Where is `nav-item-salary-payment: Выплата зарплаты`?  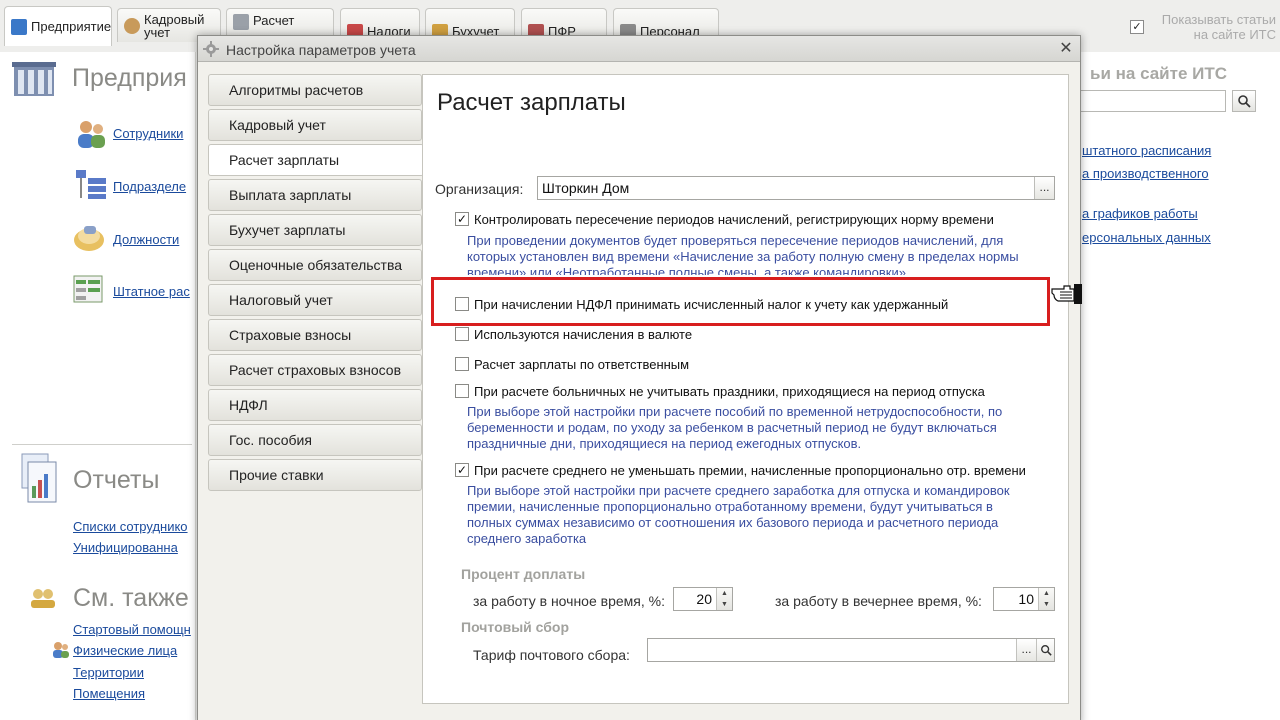 nav-item-salary-payment: Выплата зарплаты is located at coordinates (315, 195).